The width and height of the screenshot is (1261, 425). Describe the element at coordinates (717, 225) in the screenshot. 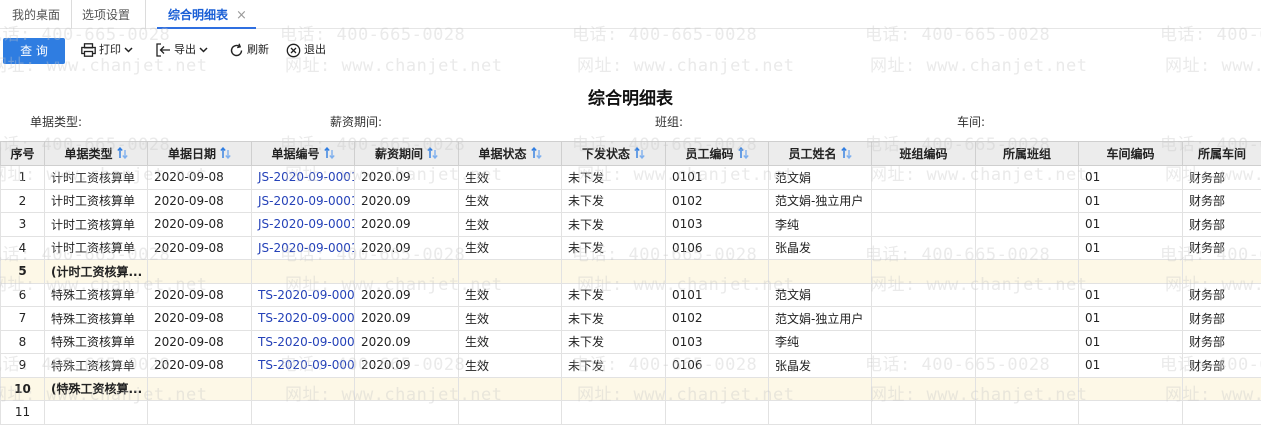

I see `table-cell: 0103` at that location.